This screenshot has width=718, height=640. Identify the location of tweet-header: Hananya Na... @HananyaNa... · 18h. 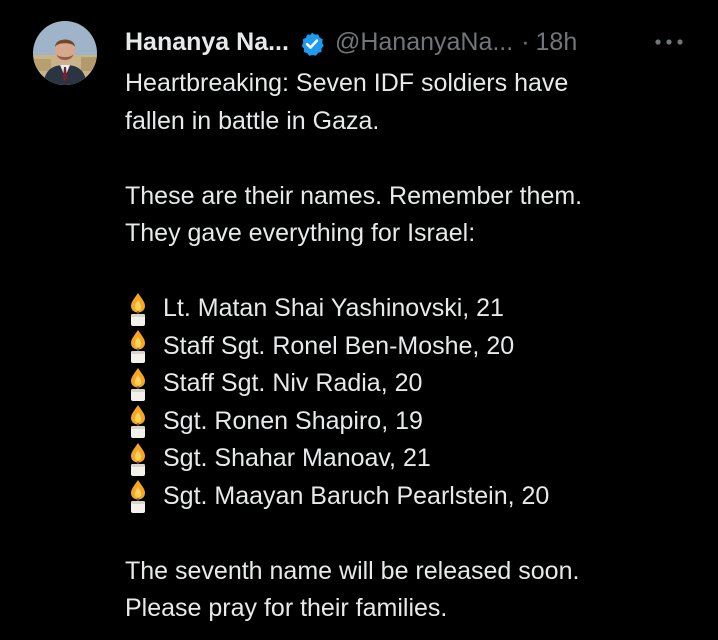
(351, 42).